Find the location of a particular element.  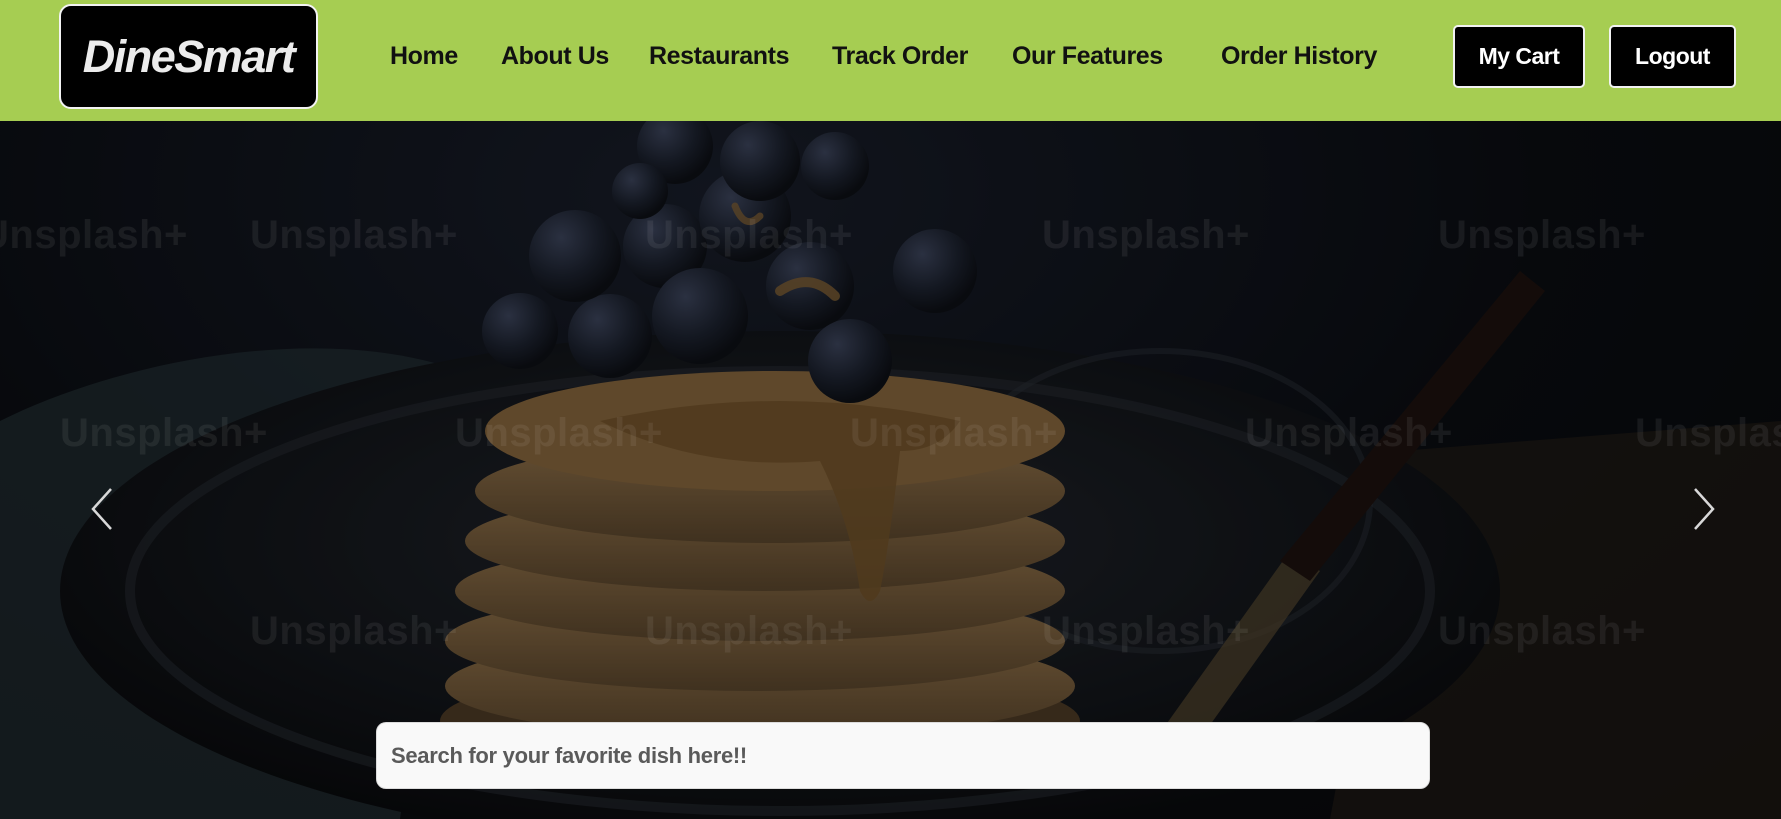

chevron-left-icon is located at coordinates (101, 509).